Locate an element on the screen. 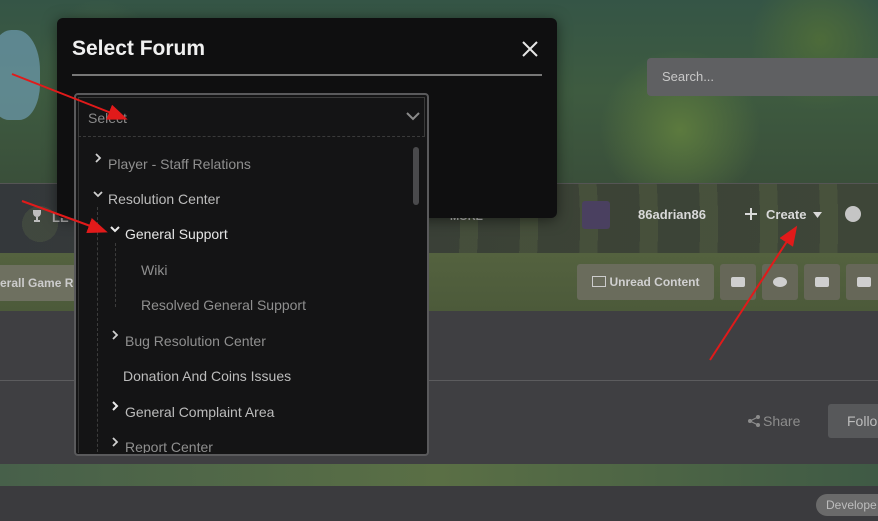 This screenshot has width=878, height=521. avatar is located at coordinates (596, 215).